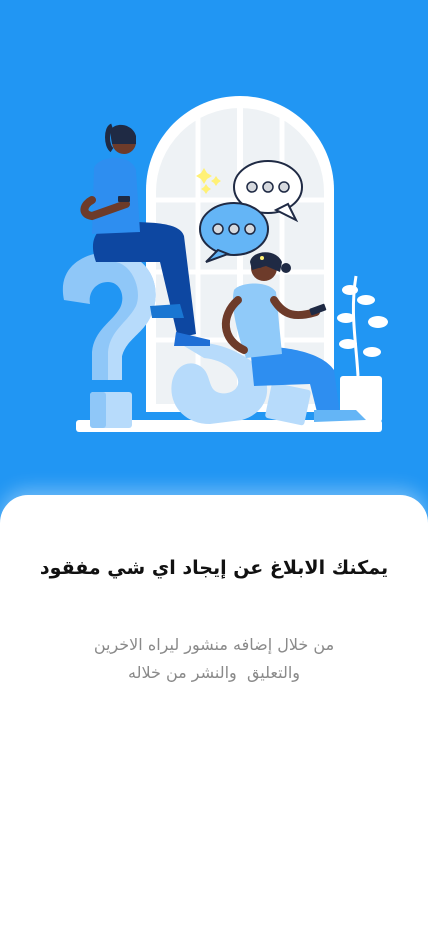 This screenshot has width=428, height=926. Describe the element at coordinates (214, 568) in the screenshot. I see `onboarding-title: يمكنك الابلاغ عن إيجاد اي شي مفقود` at that location.